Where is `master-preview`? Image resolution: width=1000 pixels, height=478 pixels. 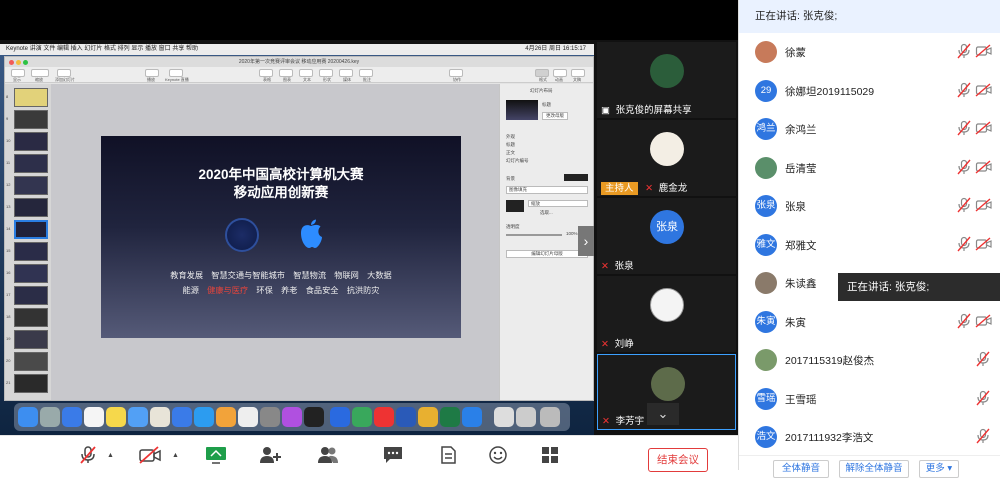 master-preview is located at coordinates (522, 110).